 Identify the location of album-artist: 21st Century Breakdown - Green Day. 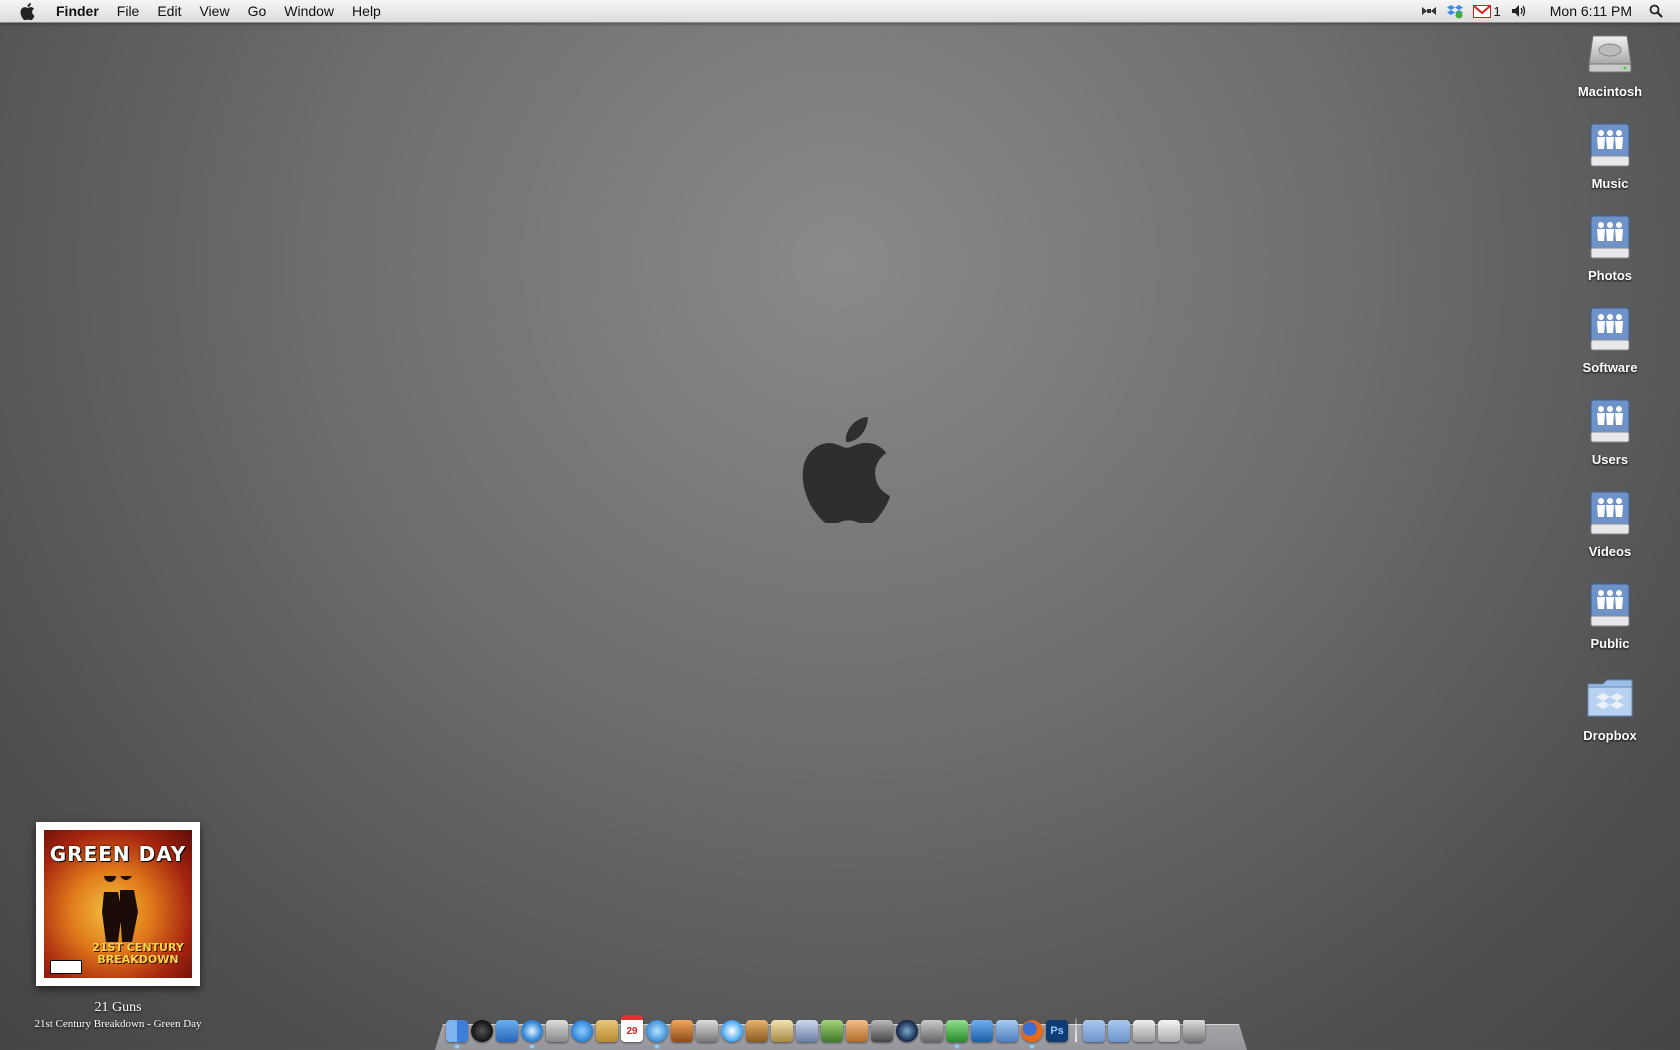
(118, 1024).